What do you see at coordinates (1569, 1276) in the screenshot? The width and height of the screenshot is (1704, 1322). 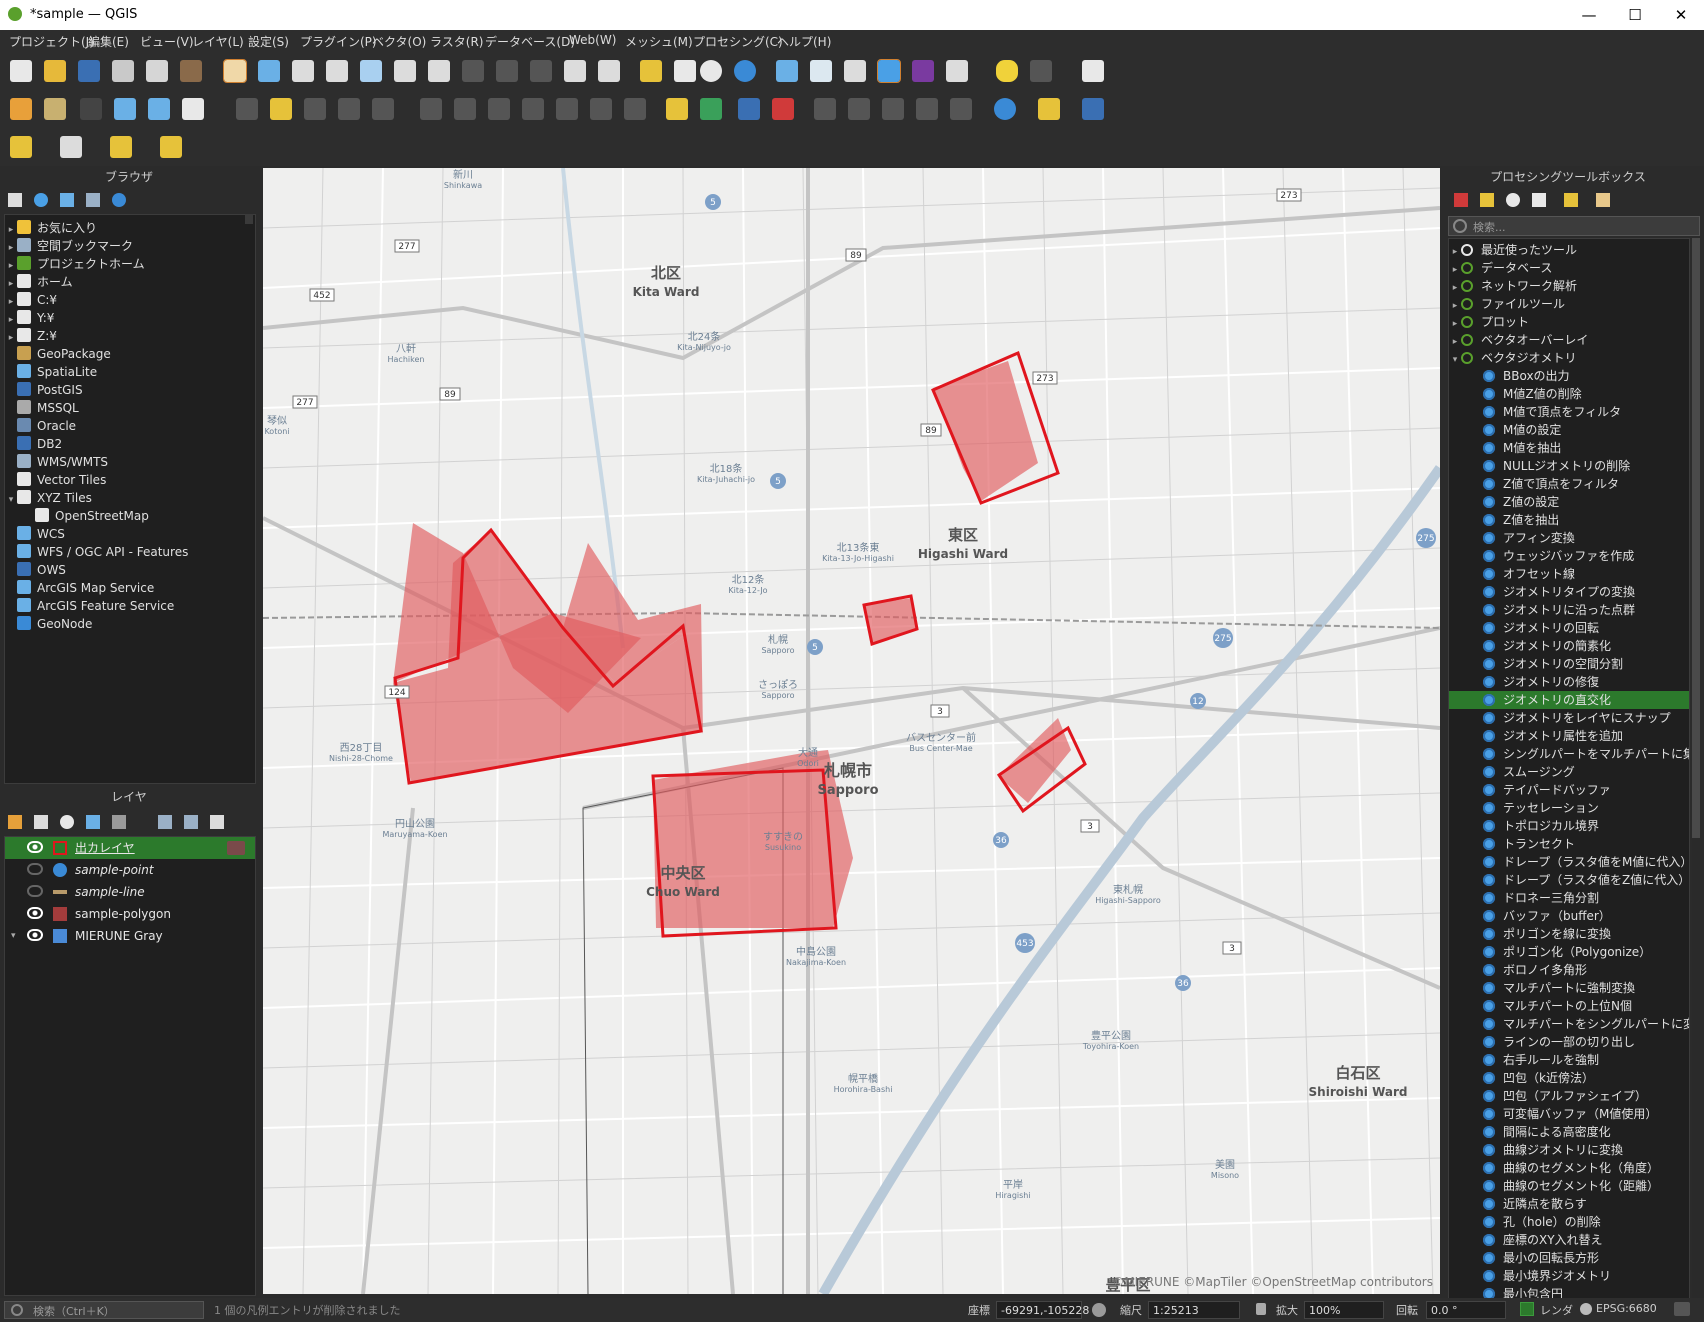 I see `toolbox-tool: 最小境界ジオメトリ` at bounding box center [1569, 1276].